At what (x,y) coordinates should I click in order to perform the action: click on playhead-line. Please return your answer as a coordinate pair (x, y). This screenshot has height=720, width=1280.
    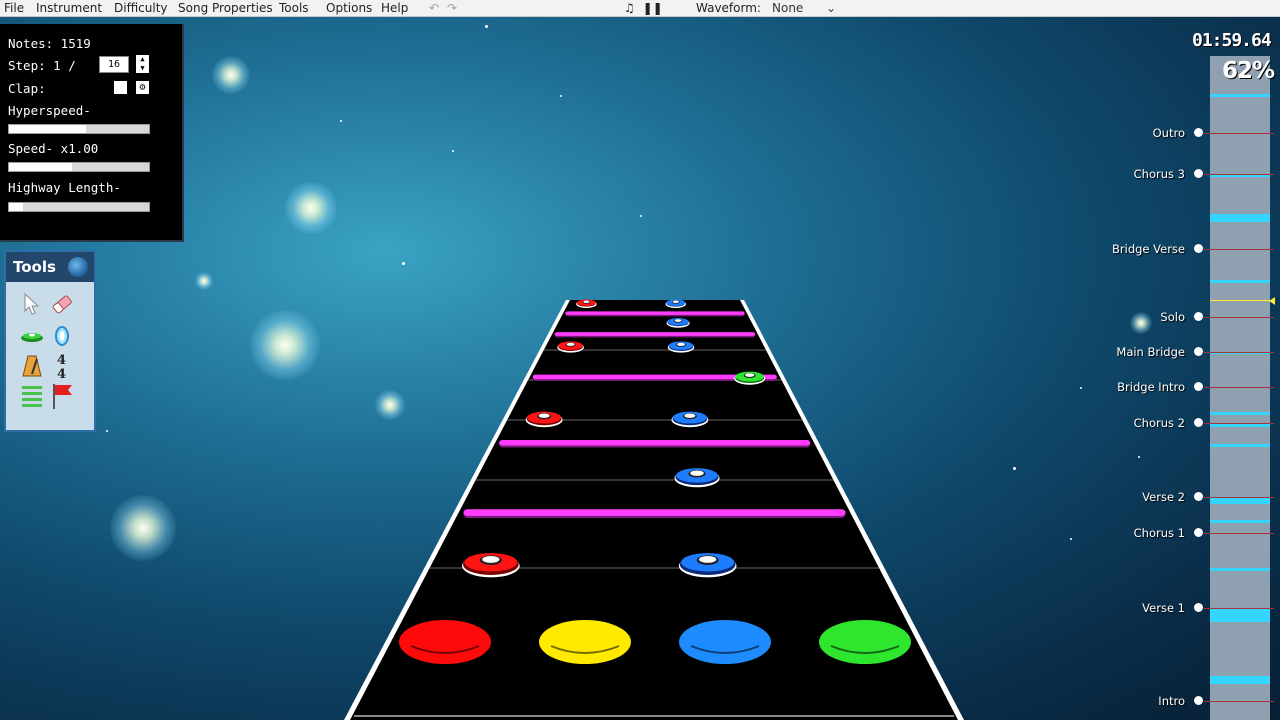
    Looking at the image, I should click on (1240, 300).